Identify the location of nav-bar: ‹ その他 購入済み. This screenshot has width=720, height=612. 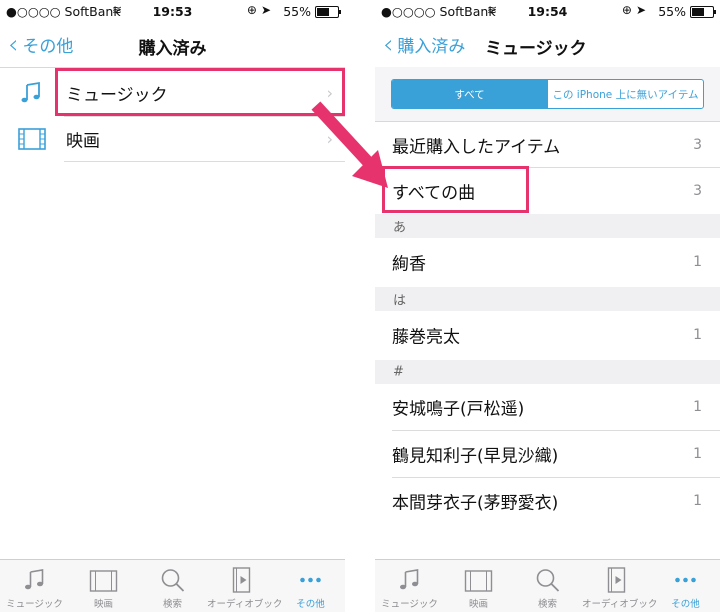
(172, 45).